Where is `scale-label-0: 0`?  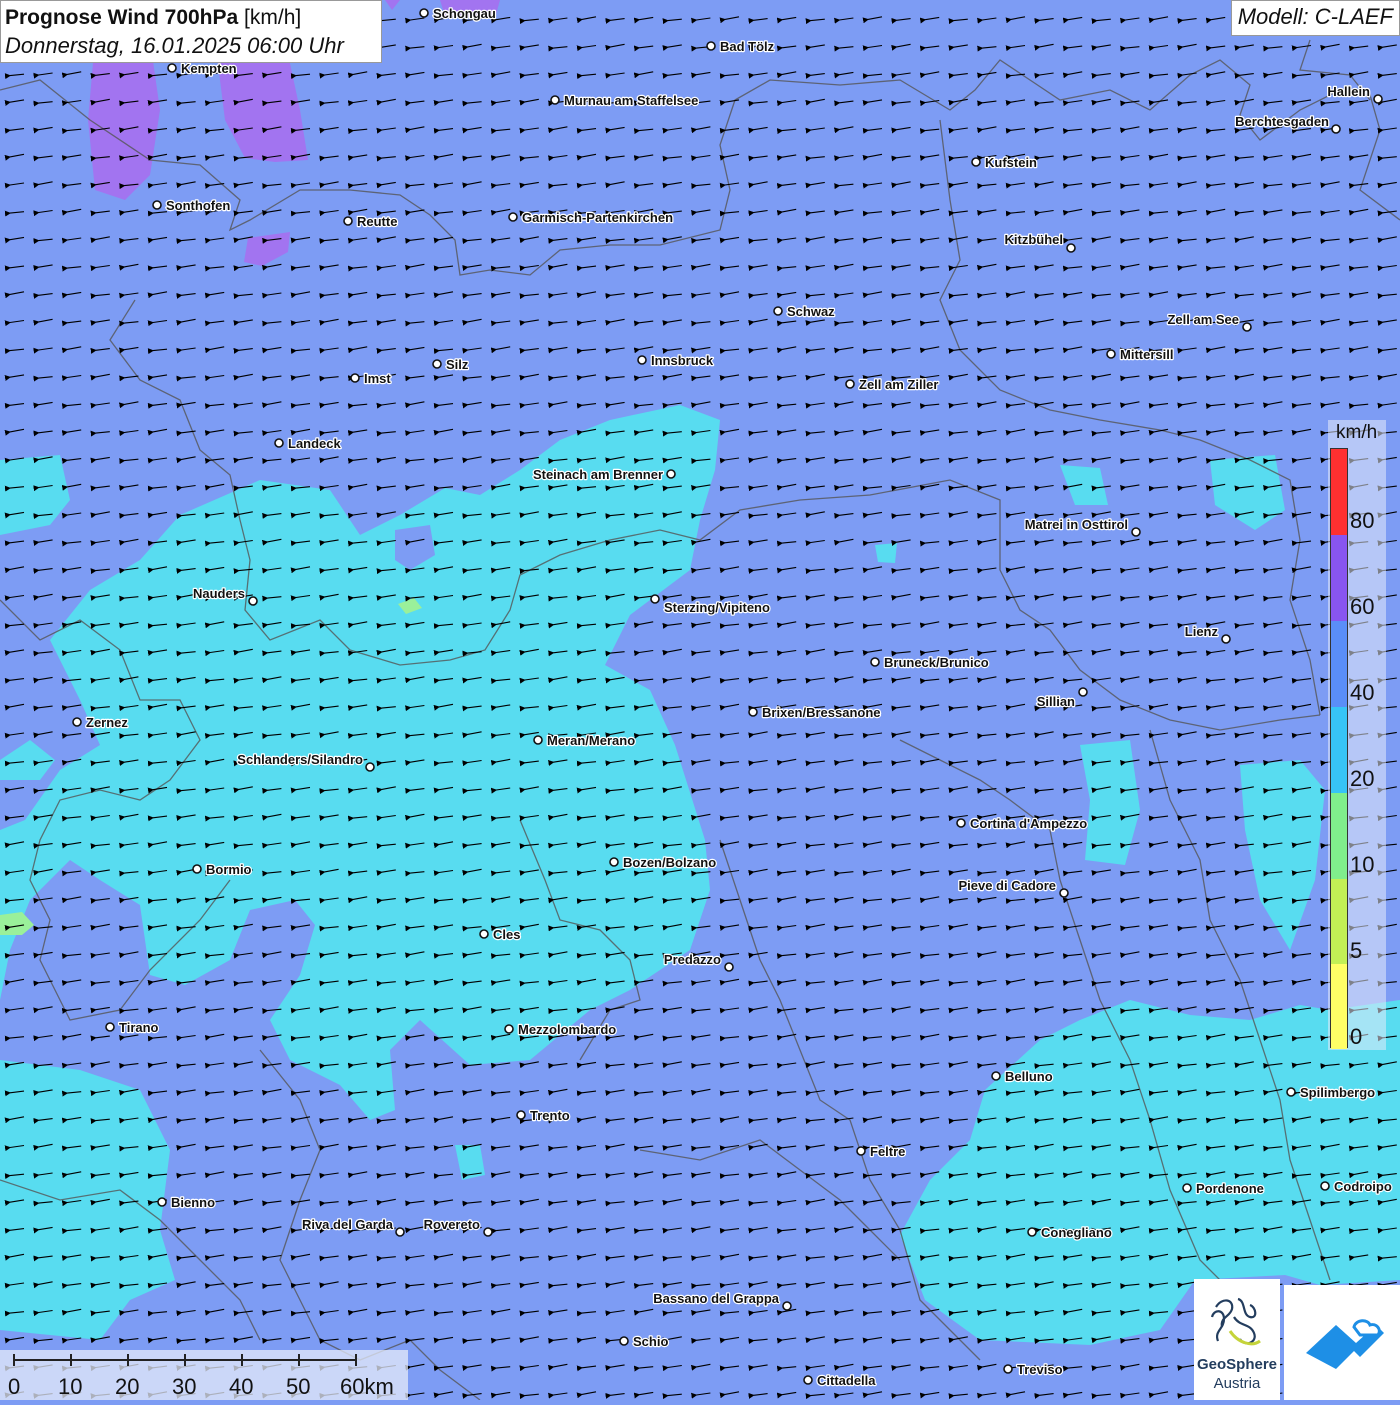
scale-label-0: 0 is located at coordinates (14, 1386).